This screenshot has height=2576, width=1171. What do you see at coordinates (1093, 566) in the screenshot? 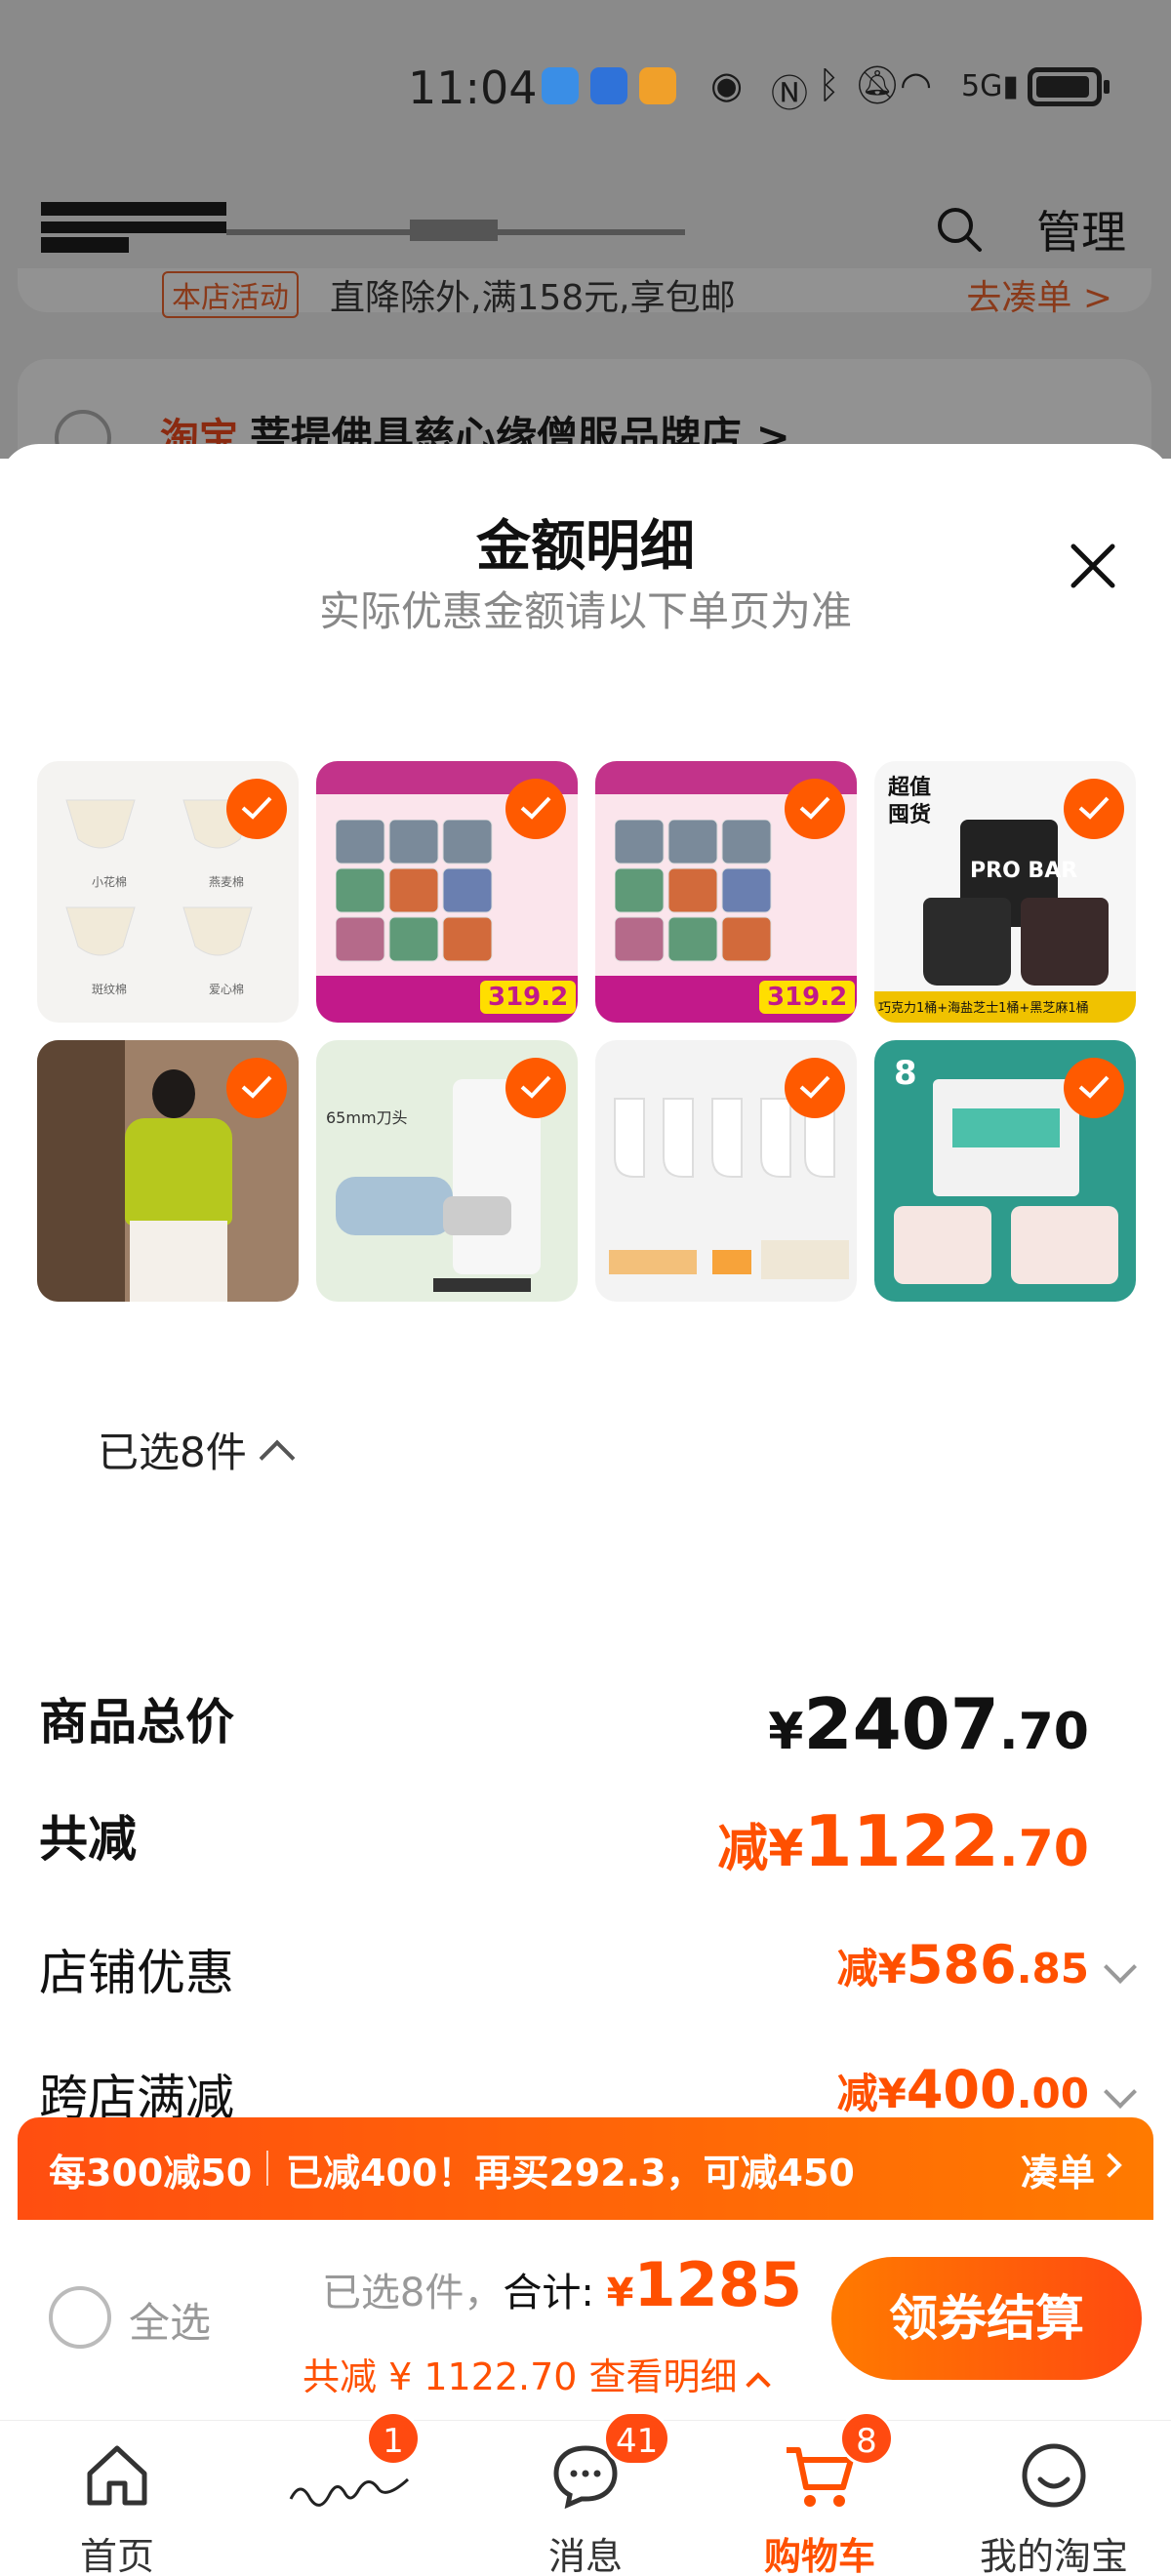
I see `close-icon` at bounding box center [1093, 566].